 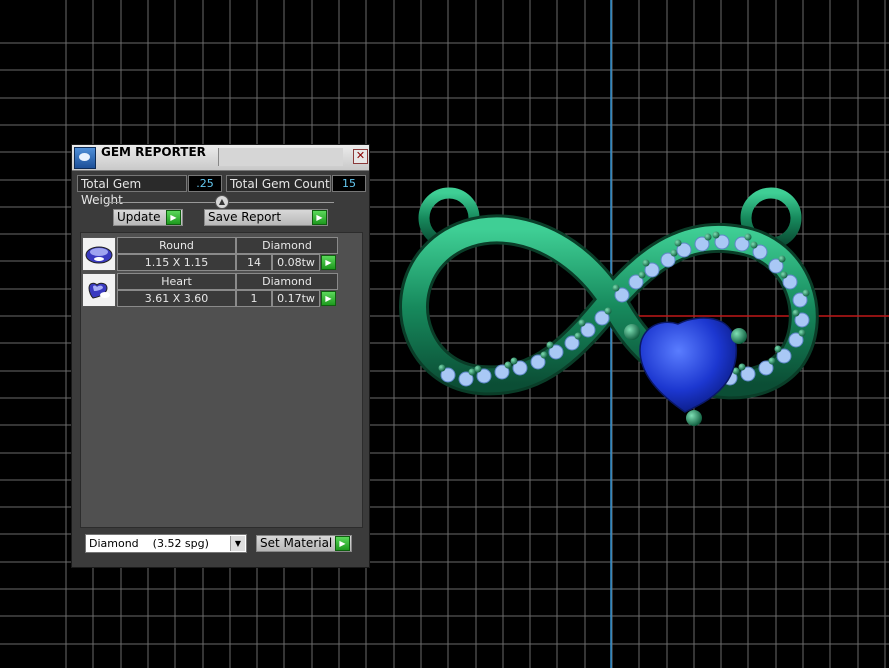 I want to click on gem-row-heart: Heart Diamond 3.61 X 3.60 1 0.17tw ▶, so click(x=211, y=290).